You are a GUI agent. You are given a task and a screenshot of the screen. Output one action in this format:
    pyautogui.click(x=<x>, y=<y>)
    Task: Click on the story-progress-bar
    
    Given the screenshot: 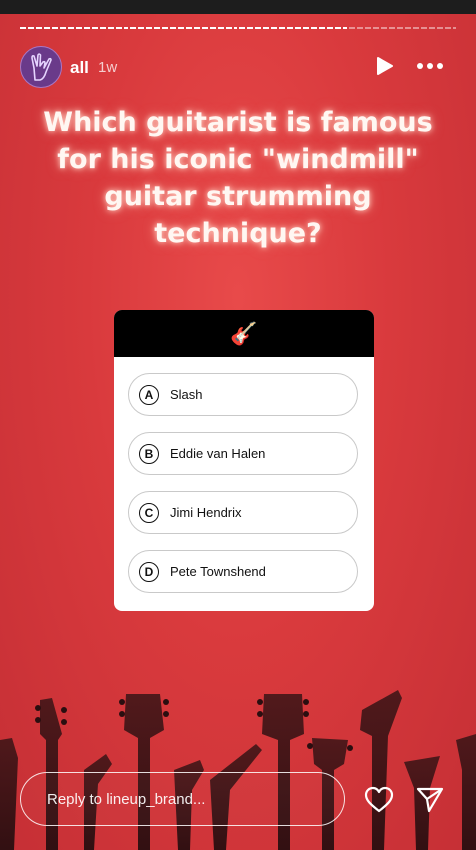 What is the action you would take?
    pyautogui.click(x=238, y=28)
    